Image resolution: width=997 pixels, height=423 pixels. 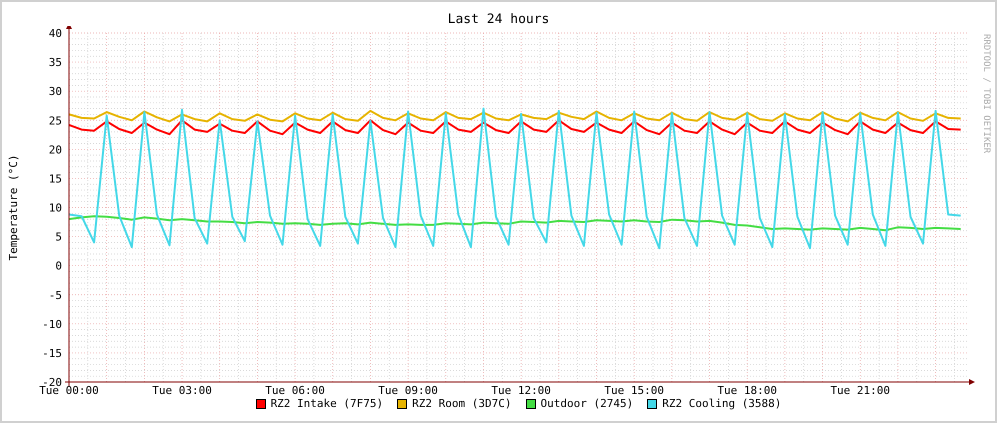 What do you see at coordinates (52, 324) in the screenshot?
I see `y-tick-label: -10` at bounding box center [52, 324].